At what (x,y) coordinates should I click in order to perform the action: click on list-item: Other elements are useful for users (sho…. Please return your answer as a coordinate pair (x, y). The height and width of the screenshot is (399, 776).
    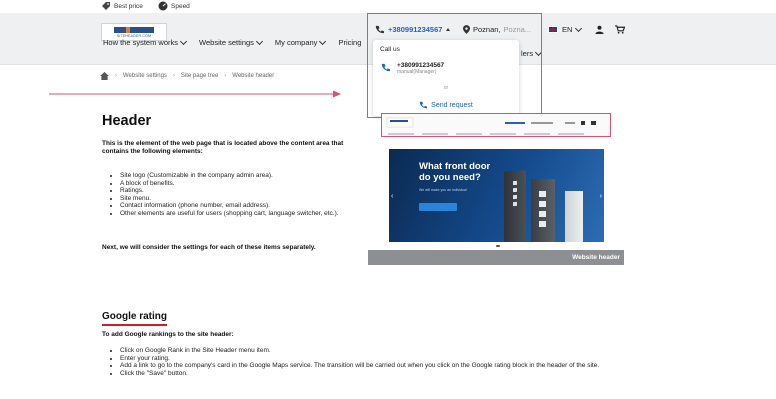
    Looking at the image, I should click on (238, 214).